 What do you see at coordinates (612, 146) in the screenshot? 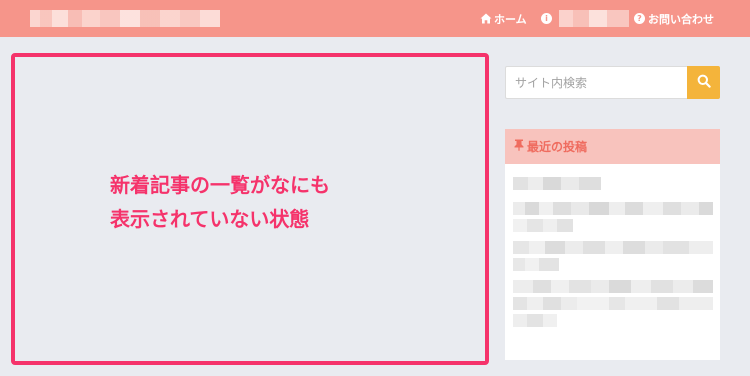
I see `recent-posts-header: 最近の投稿` at bounding box center [612, 146].